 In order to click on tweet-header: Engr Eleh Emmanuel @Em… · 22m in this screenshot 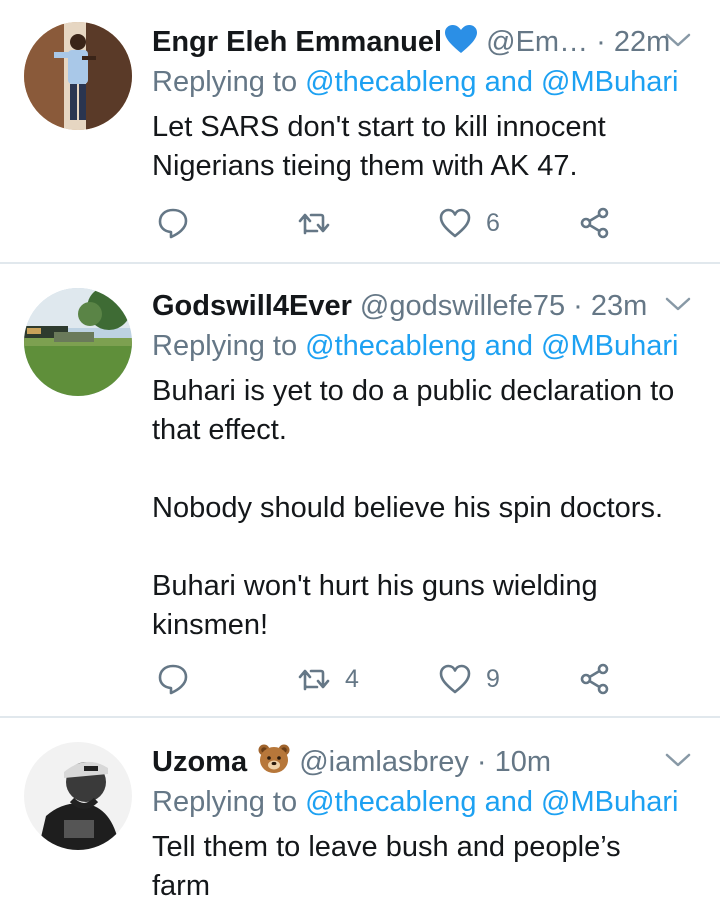, I will do `click(422, 42)`.